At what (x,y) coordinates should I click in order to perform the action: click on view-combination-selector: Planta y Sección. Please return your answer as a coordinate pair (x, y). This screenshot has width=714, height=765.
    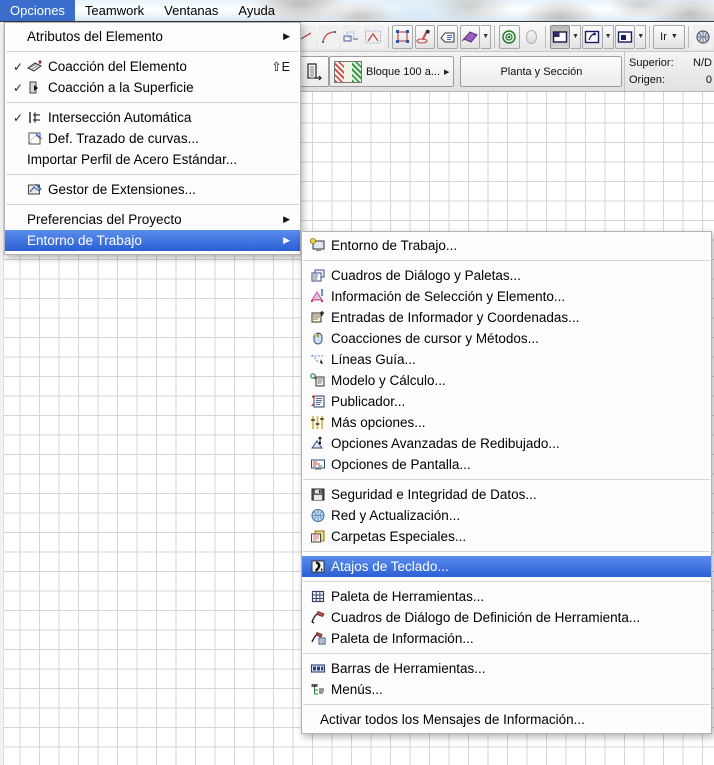
    Looking at the image, I should click on (541, 71).